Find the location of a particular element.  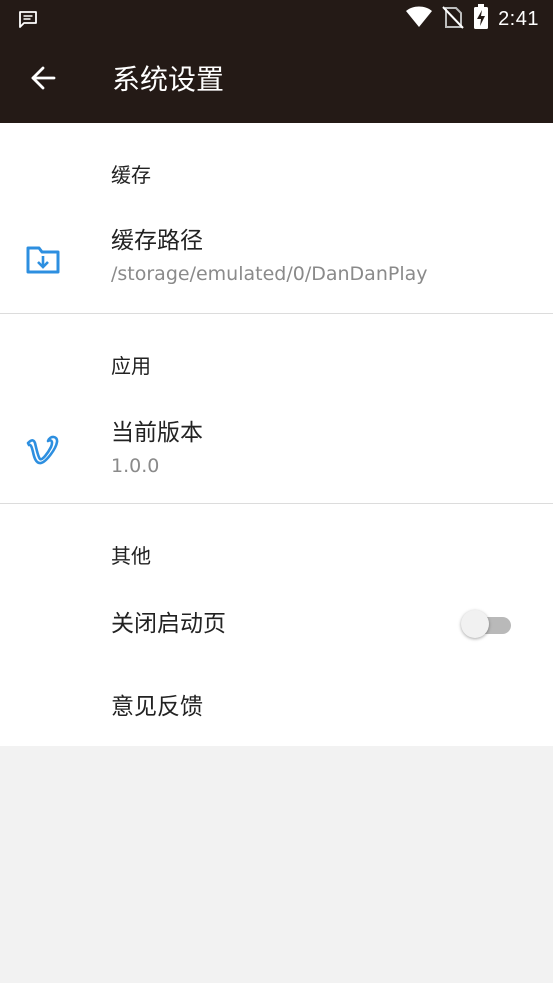

arrow-back-icon is located at coordinates (43, 80).